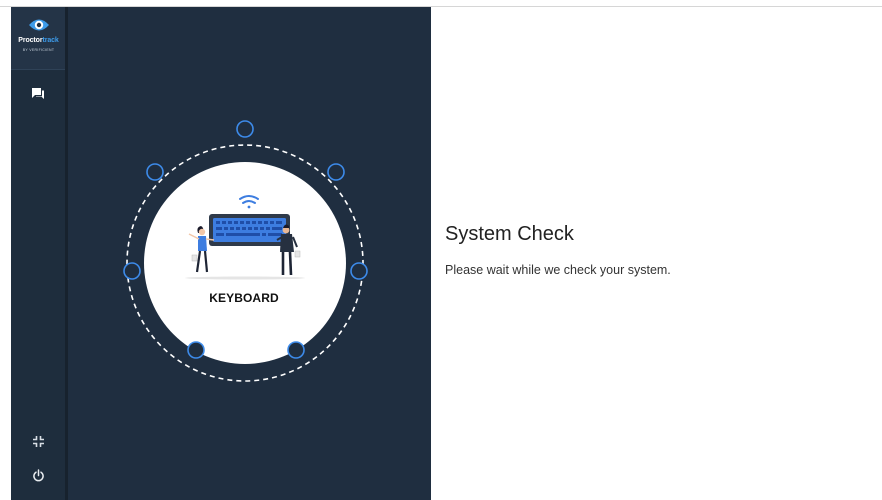  I want to click on brand-name-part2: track, so click(50, 40).